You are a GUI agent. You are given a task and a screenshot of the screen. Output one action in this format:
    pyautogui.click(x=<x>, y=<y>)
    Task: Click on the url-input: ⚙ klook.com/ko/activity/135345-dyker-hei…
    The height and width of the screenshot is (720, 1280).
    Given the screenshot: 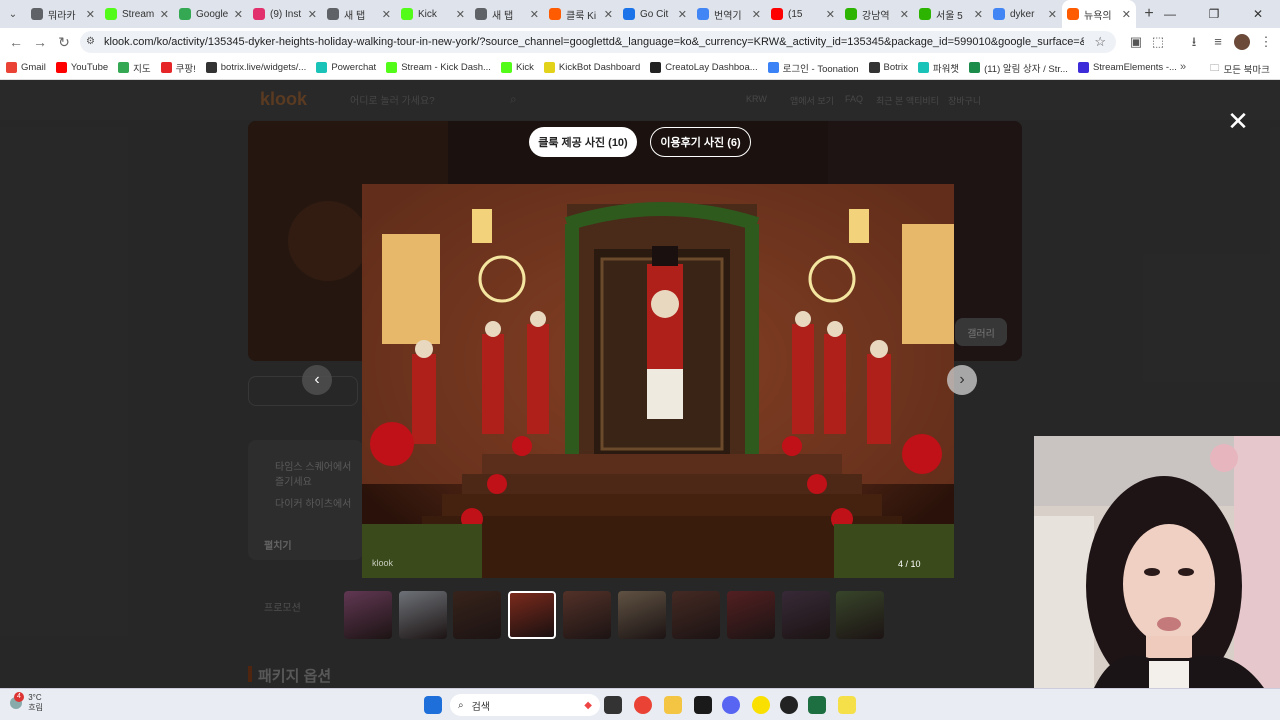 What is the action you would take?
    pyautogui.click(x=598, y=42)
    